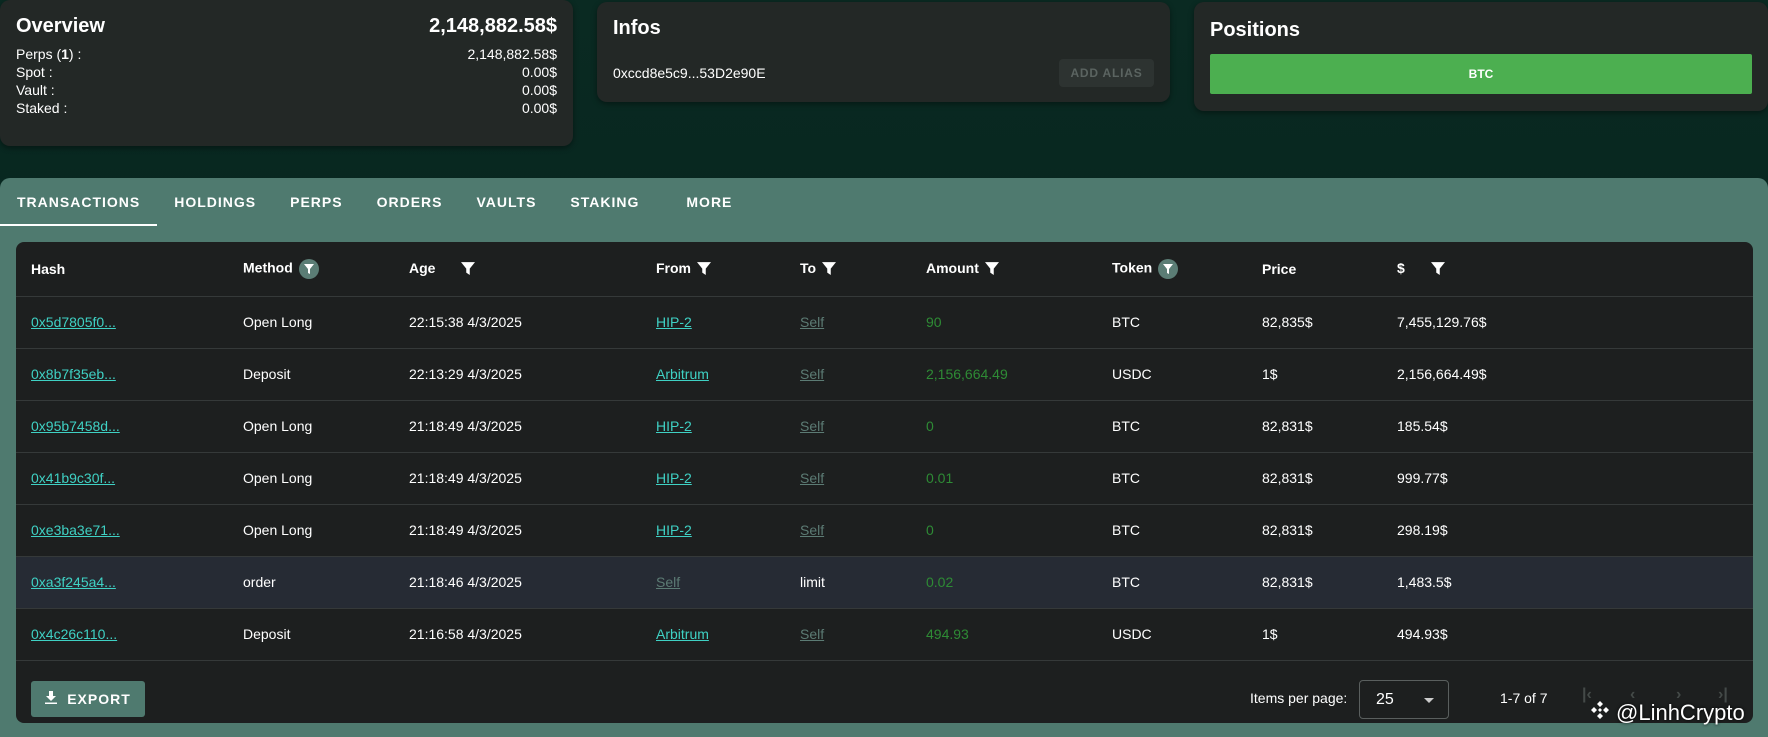  Describe the element at coordinates (79, 202) in the screenshot. I see `tab-transactions: TRANSACTIONS` at that location.